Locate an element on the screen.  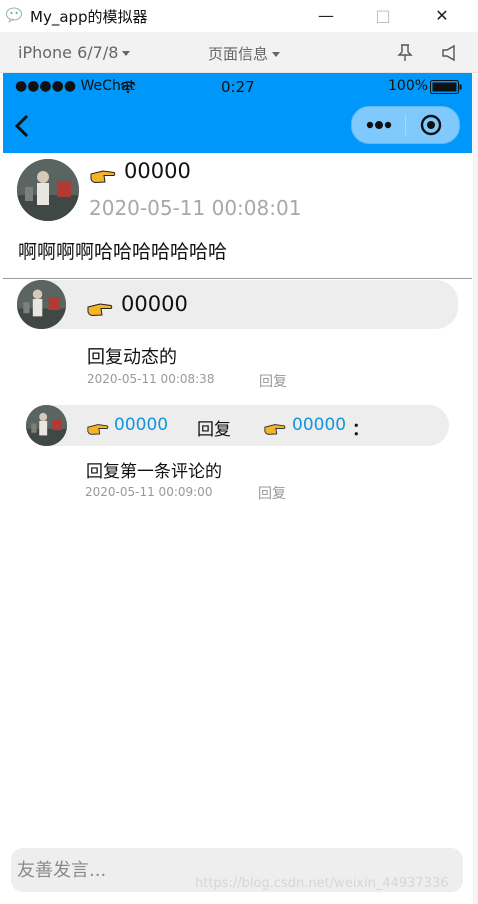
page-info-label: 页面信息 is located at coordinates (238, 54).